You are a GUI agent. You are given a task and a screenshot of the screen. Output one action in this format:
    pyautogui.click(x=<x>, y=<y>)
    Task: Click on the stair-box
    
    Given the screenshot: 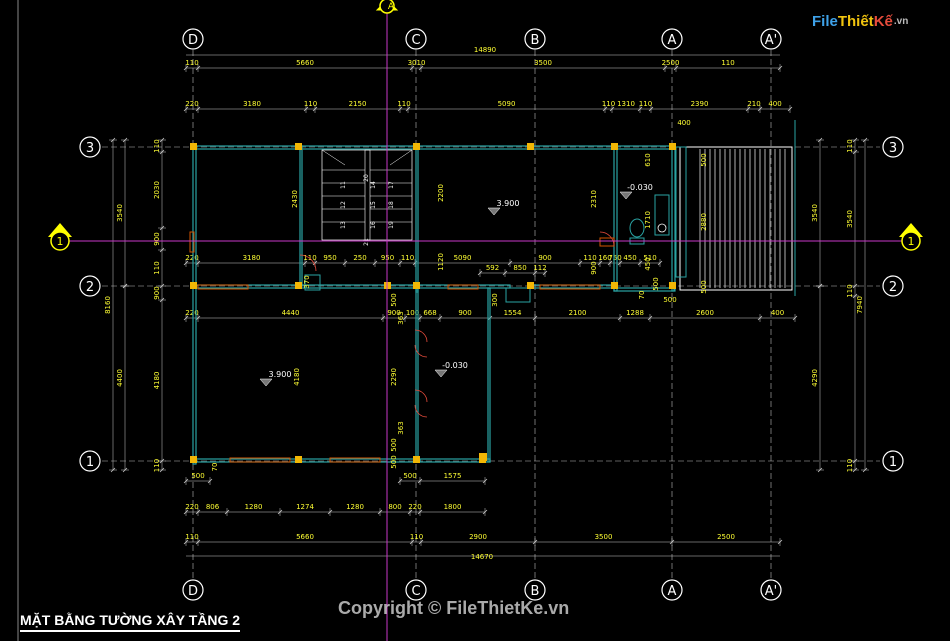 What is the action you would take?
    pyautogui.click(x=367, y=195)
    